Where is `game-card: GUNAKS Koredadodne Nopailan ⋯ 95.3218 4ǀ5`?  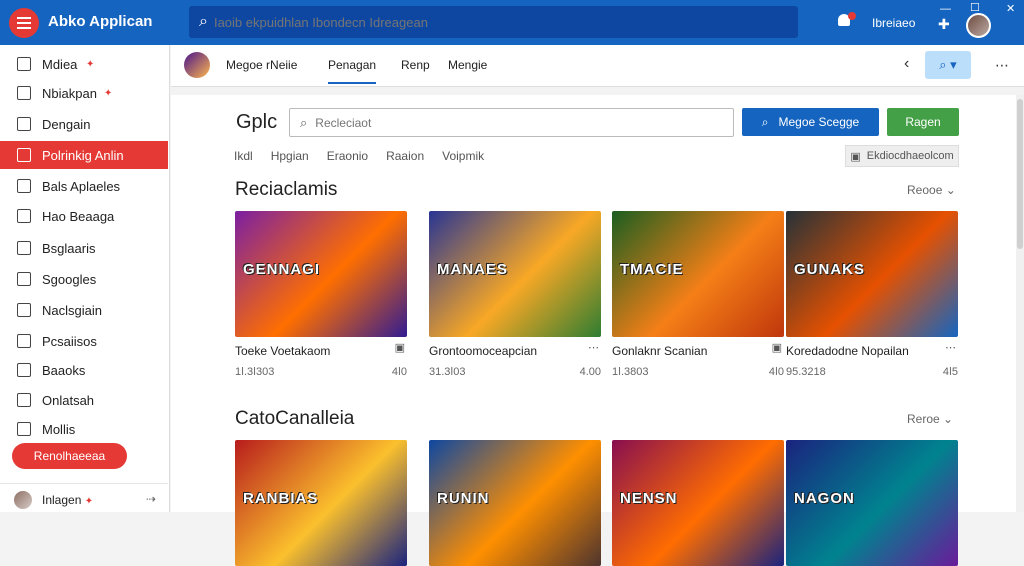 game-card: GUNAKS Koredadodne Nopailan ⋯ 95.3218 4ǀ5 is located at coordinates (872, 294).